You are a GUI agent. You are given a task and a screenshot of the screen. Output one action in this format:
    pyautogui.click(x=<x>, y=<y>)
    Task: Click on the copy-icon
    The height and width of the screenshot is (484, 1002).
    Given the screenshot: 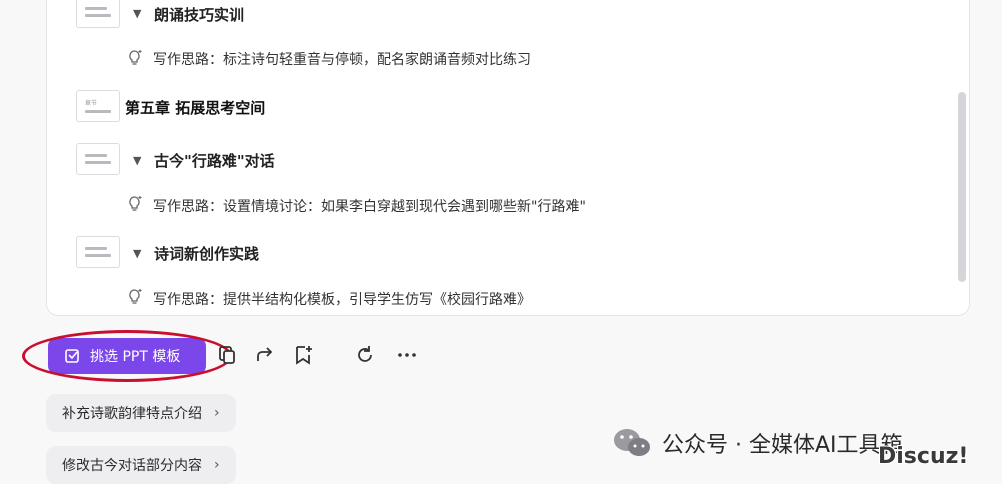 What is the action you would take?
    pyautogui.click(x=227, y=355)
    